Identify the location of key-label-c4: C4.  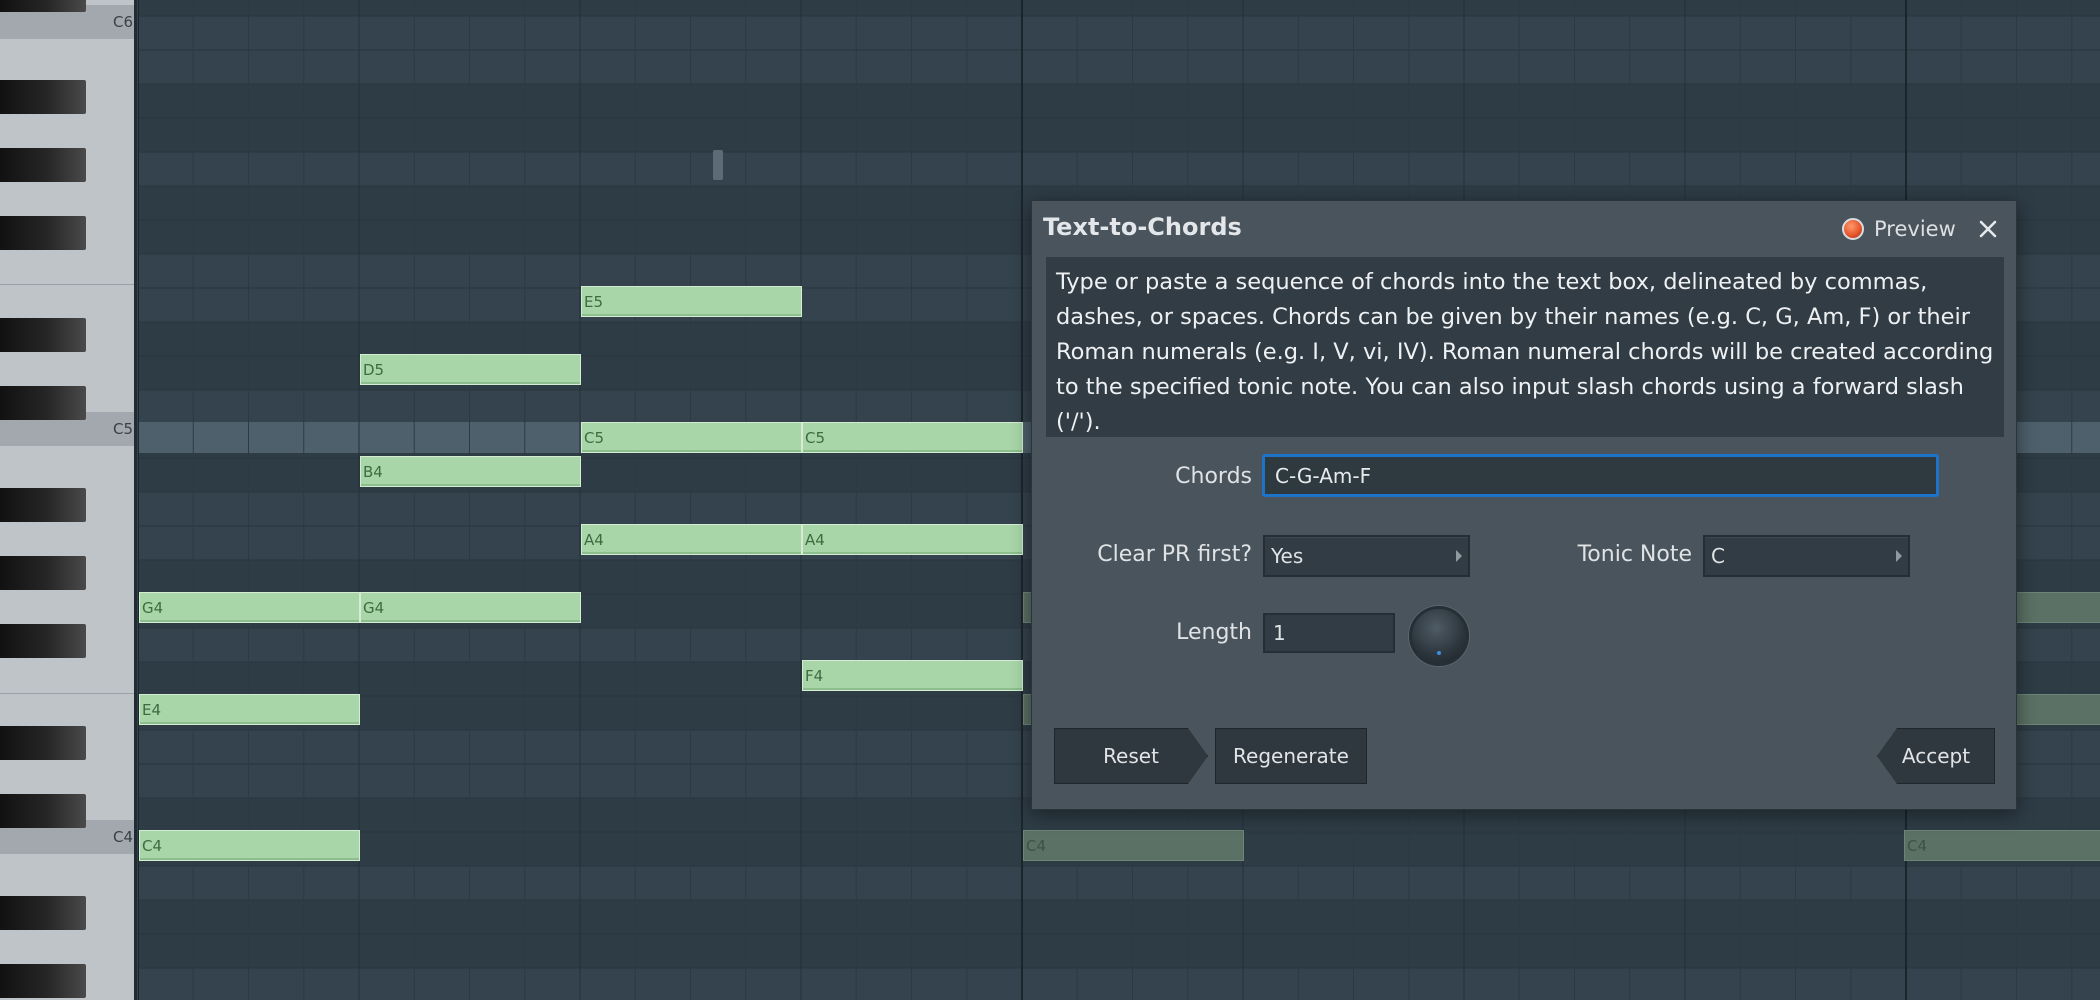
(122, 837).